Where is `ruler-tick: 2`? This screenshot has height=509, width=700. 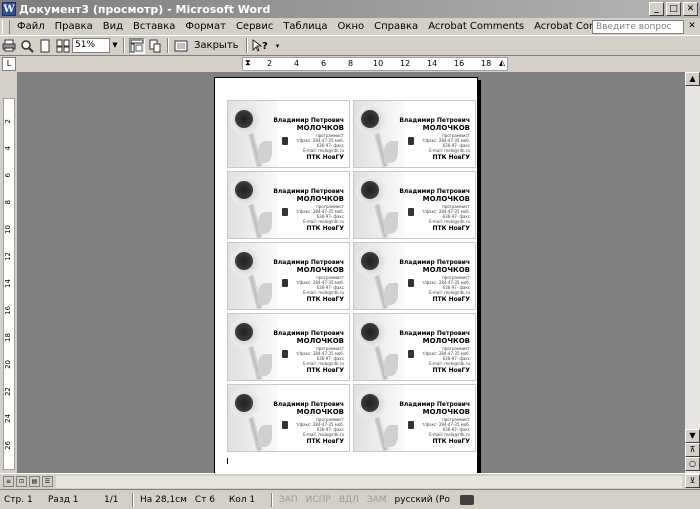
ruler-tick: 2 is located at coordinates (8, 121).